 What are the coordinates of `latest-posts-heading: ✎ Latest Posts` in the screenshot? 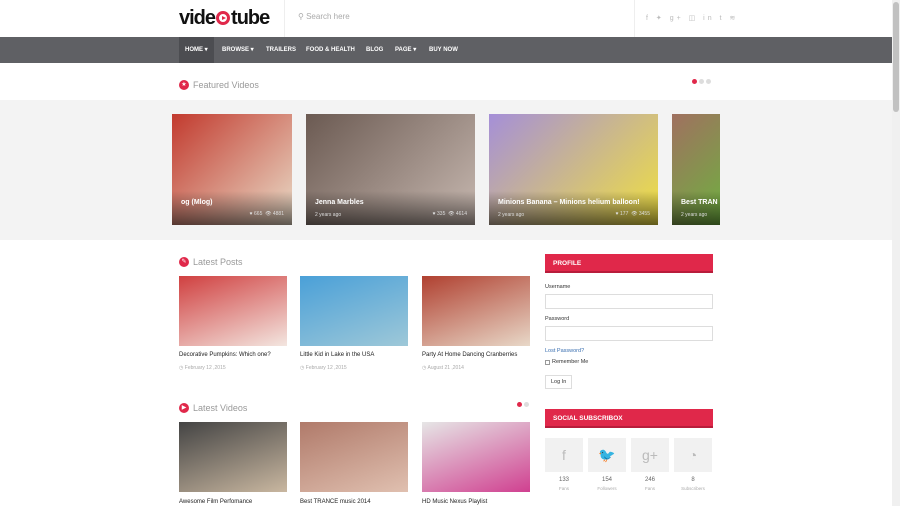 It's located at (211, 262).